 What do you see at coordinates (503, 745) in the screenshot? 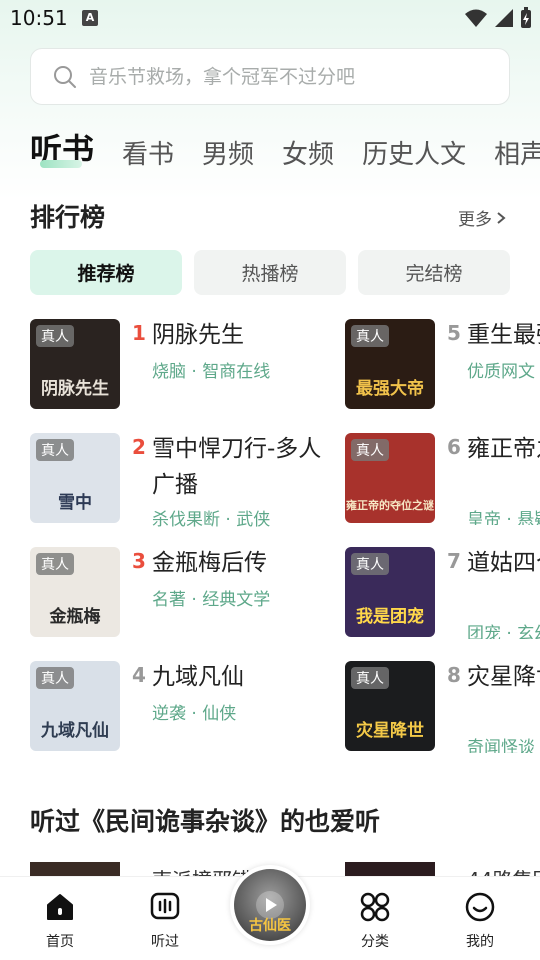
I see `book-tags: 奇闻怪谈 · 悬疑` at bounding box center [503, 745].